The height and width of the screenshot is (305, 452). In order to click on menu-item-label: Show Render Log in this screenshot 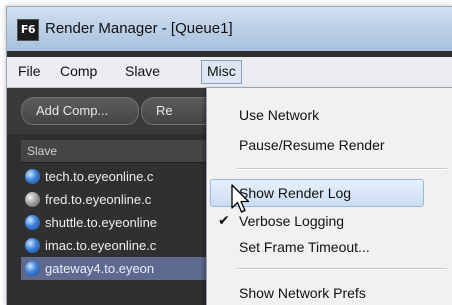, I will do `click(295, 193)`.